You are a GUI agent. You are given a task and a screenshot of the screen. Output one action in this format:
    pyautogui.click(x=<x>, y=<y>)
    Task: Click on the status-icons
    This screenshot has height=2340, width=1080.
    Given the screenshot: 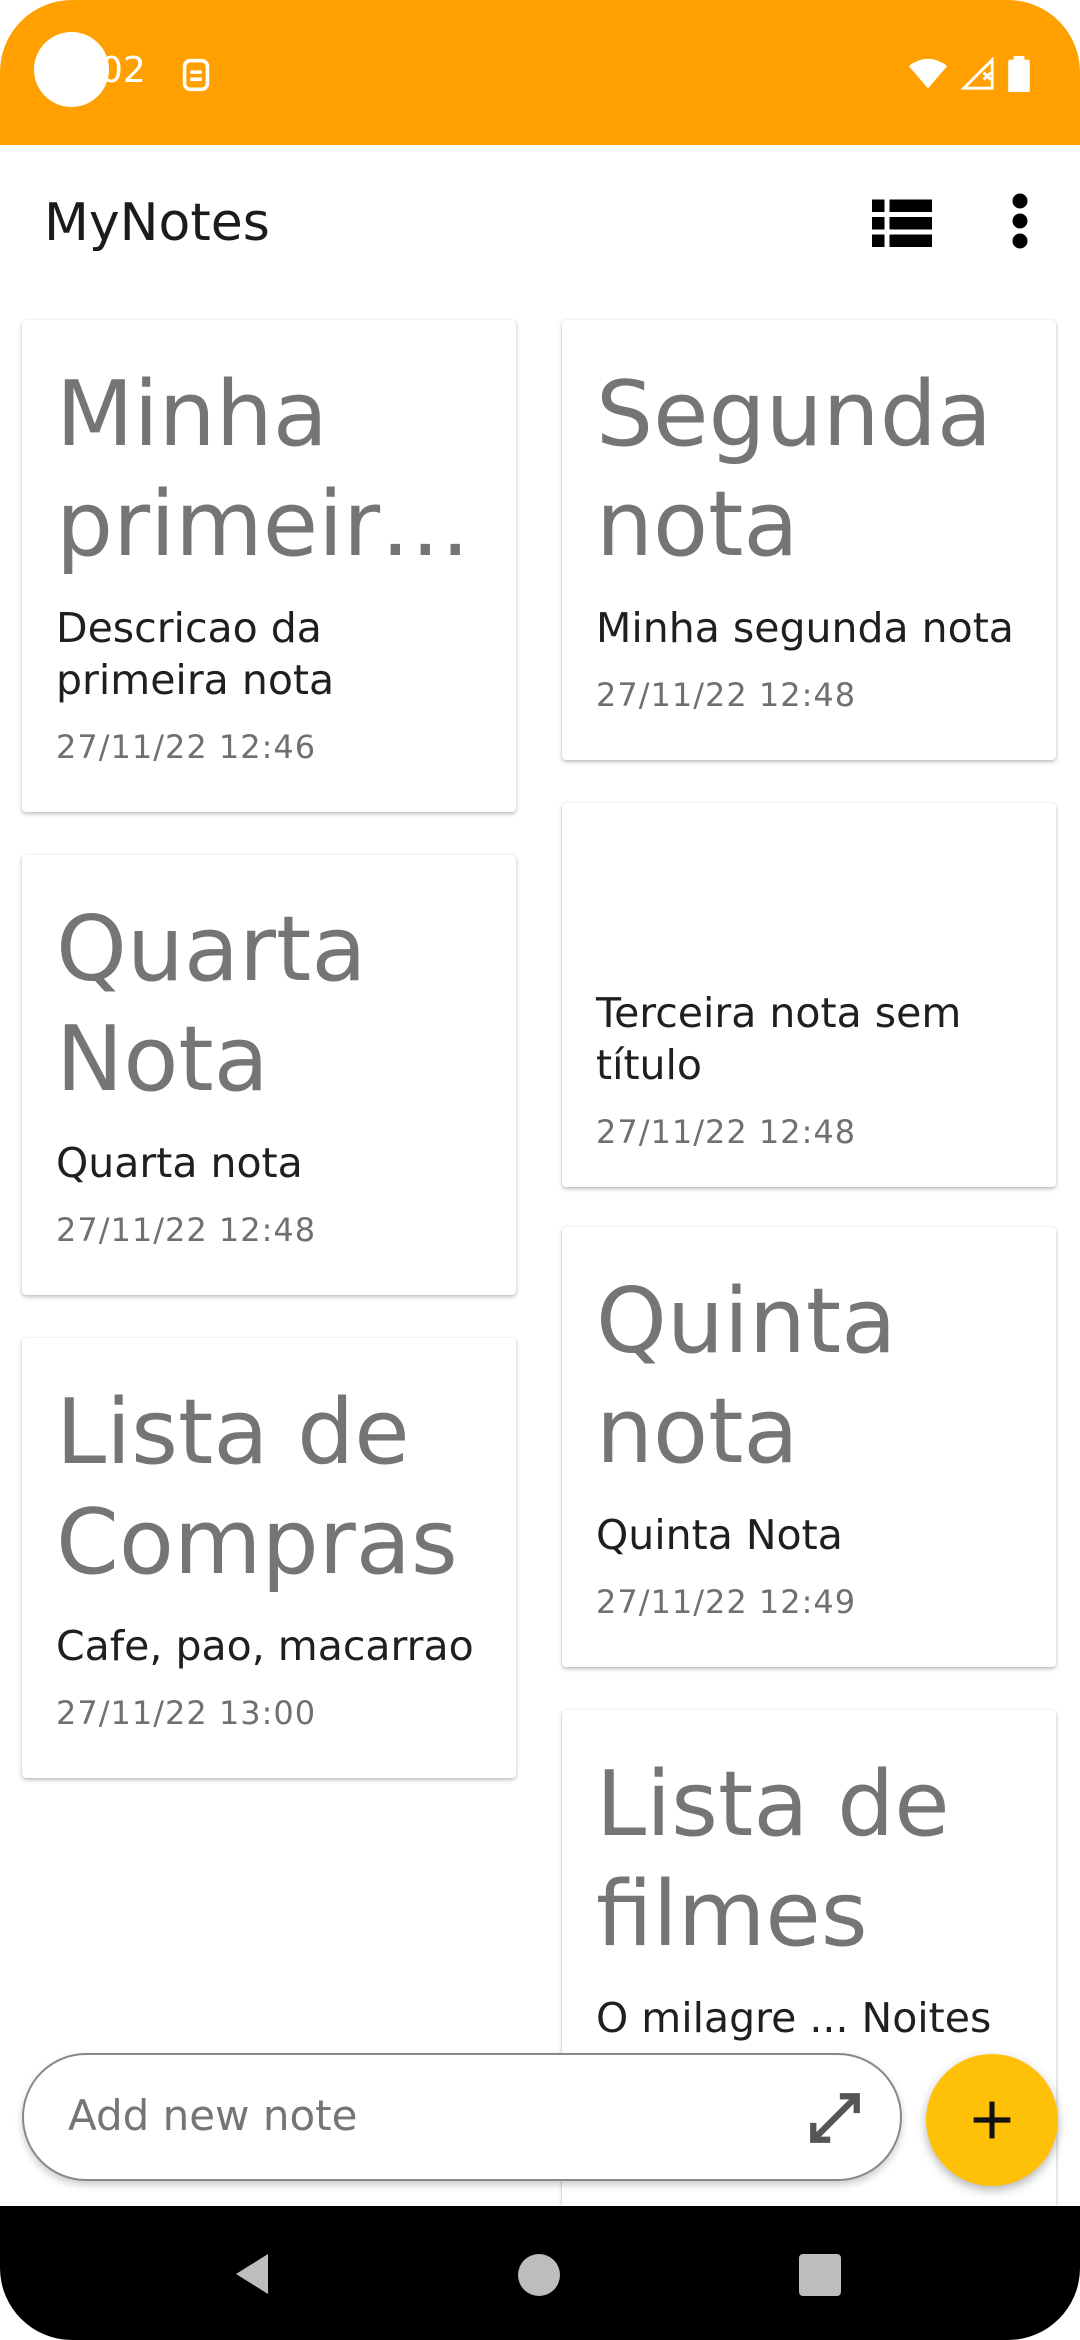 What is the action you would take?
    pyautogui.click(x=969, y=74)
    